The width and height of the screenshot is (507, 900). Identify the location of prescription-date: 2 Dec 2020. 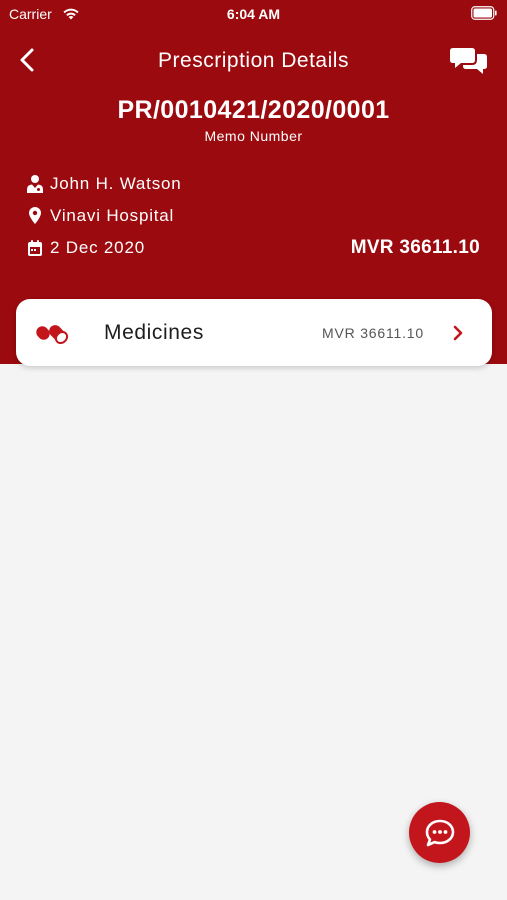
(97, 247).